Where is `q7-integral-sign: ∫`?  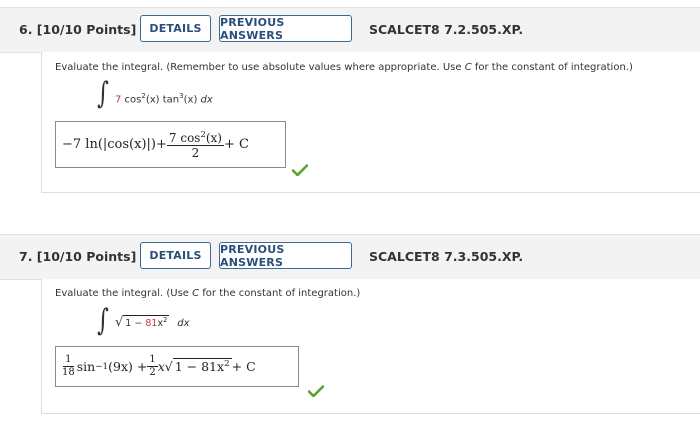 q7-integral-sign: ∫ is located at coordinates (103, 320).